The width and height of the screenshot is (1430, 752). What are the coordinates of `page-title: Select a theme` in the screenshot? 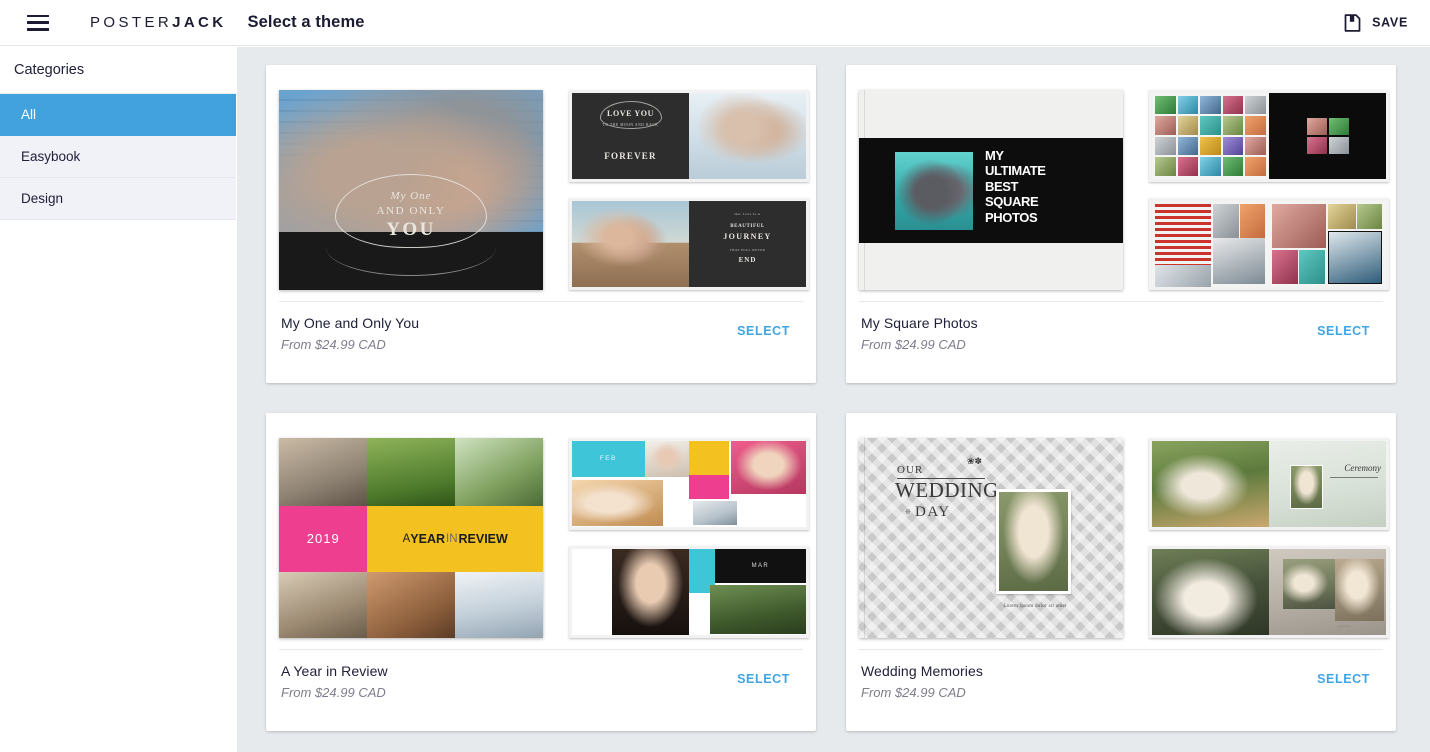 It's located at (306, 22).